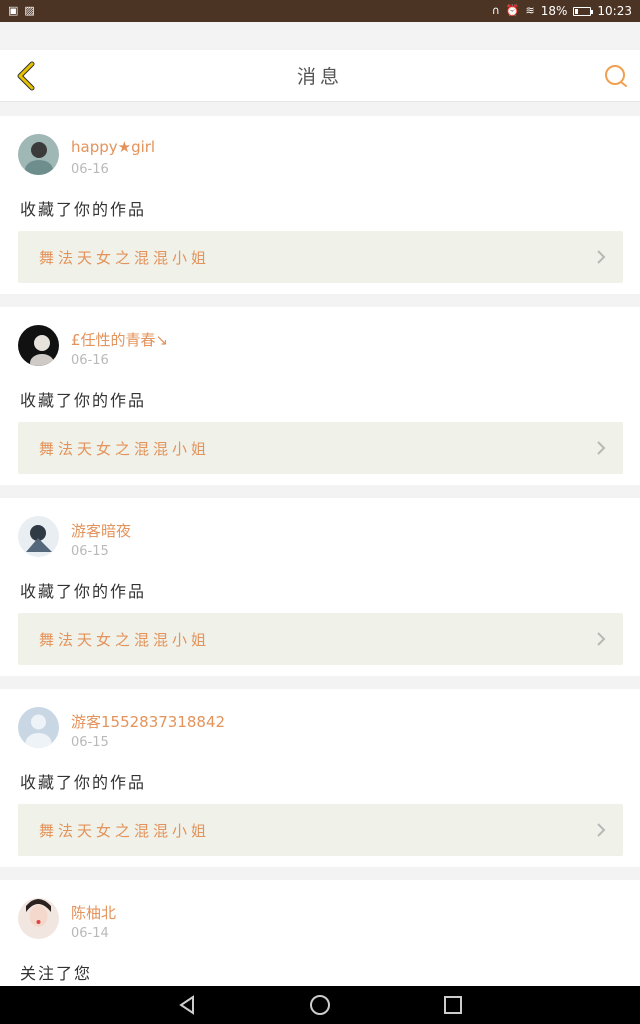 This screenshot has width=640, height=1024. I want to click on chevron-left-icon, so click(26, 76).